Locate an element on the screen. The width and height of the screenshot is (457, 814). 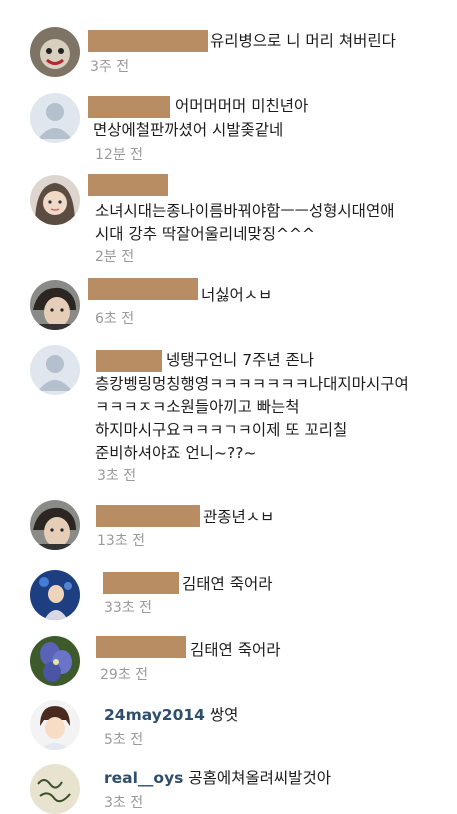
comment-text: 어머머머머 미친년아 is located at coordinates (242, 106).